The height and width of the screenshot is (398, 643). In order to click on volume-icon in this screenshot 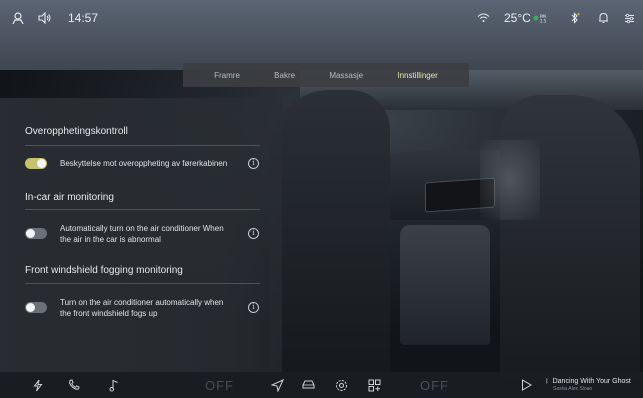, I will do `click(45, 18)`.